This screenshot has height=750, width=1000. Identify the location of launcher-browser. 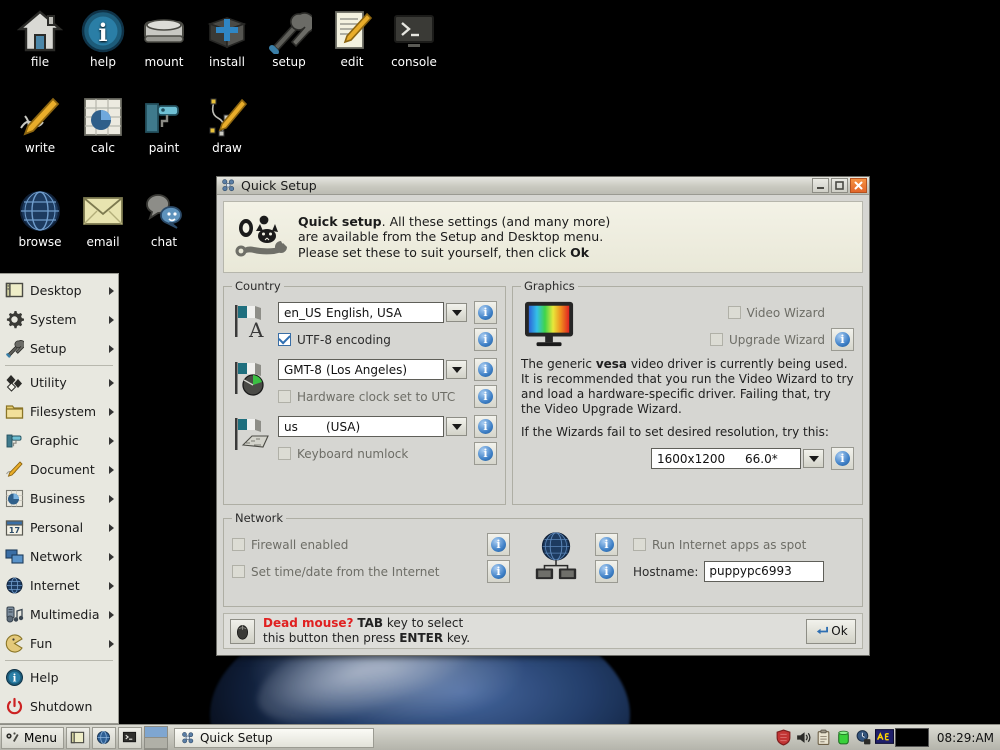
(103, 737).